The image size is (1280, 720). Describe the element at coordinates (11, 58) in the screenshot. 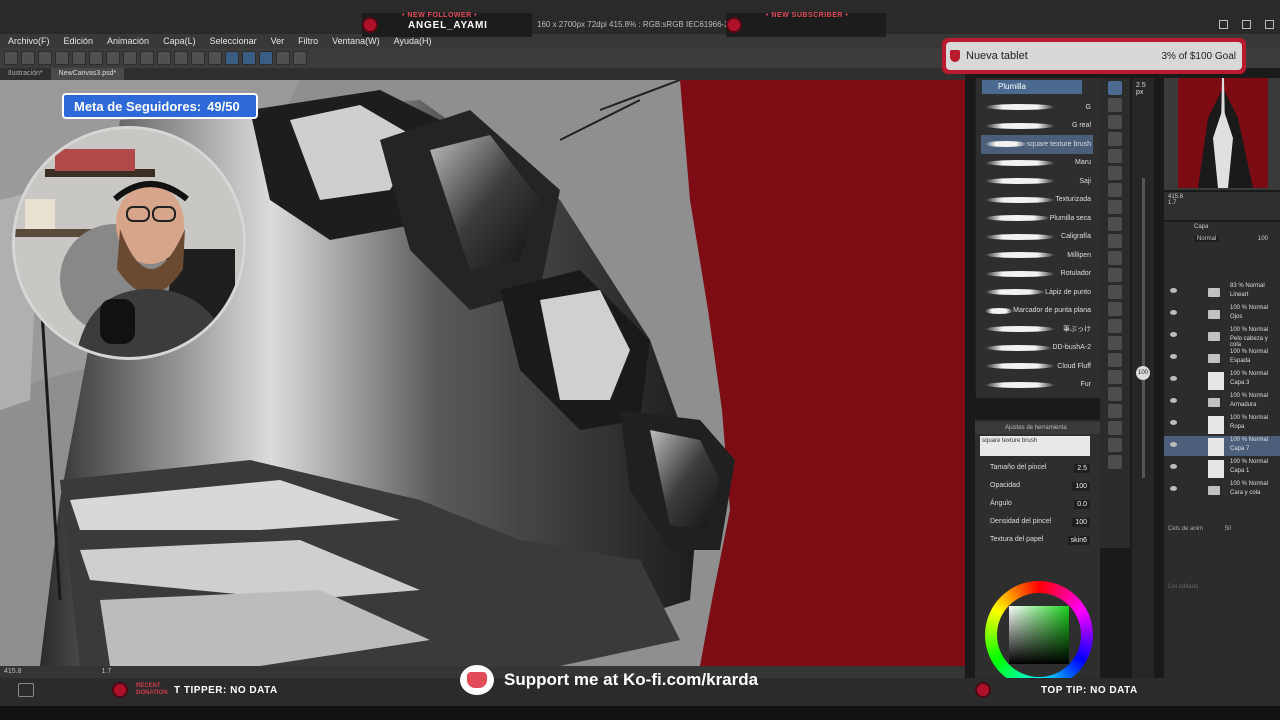

I see `new-file-icon` at that location.